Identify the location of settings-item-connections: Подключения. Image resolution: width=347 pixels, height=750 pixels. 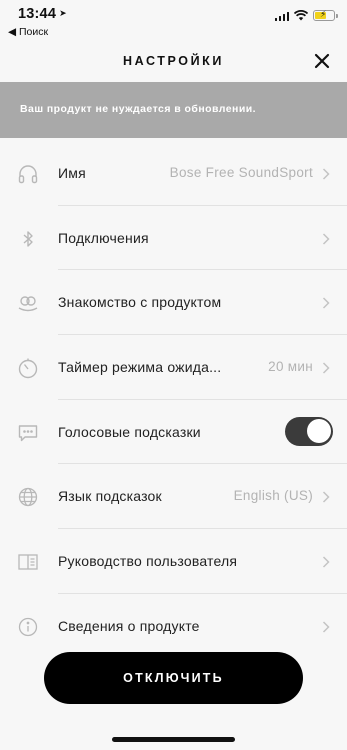
(173, 238).